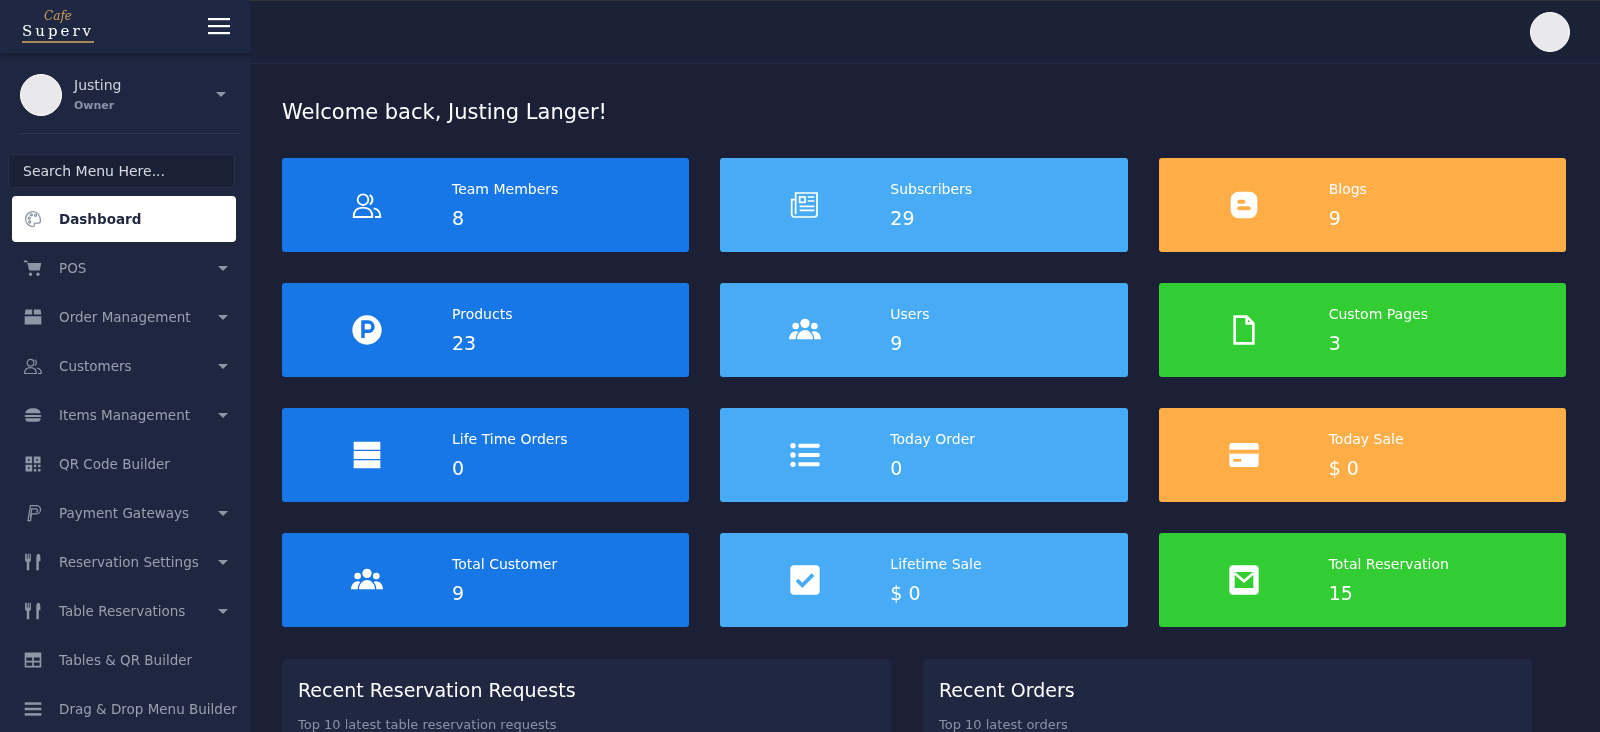  Describe the element at coordinates (124, 660) in the screenshot. I see `sidebar-item: Tables & QR Builder` at that location.